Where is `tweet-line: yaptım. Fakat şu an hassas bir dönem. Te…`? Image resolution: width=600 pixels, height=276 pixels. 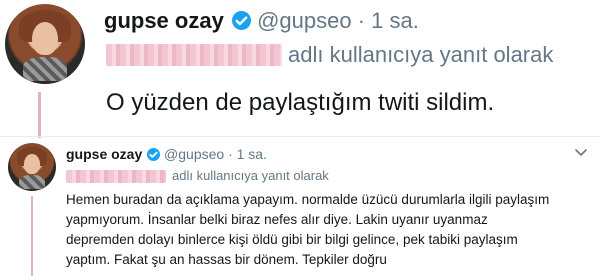
tweet-line: yaptım. Fakat şu an hassas bir dönem. Te… is located at coordinates (226, 259).